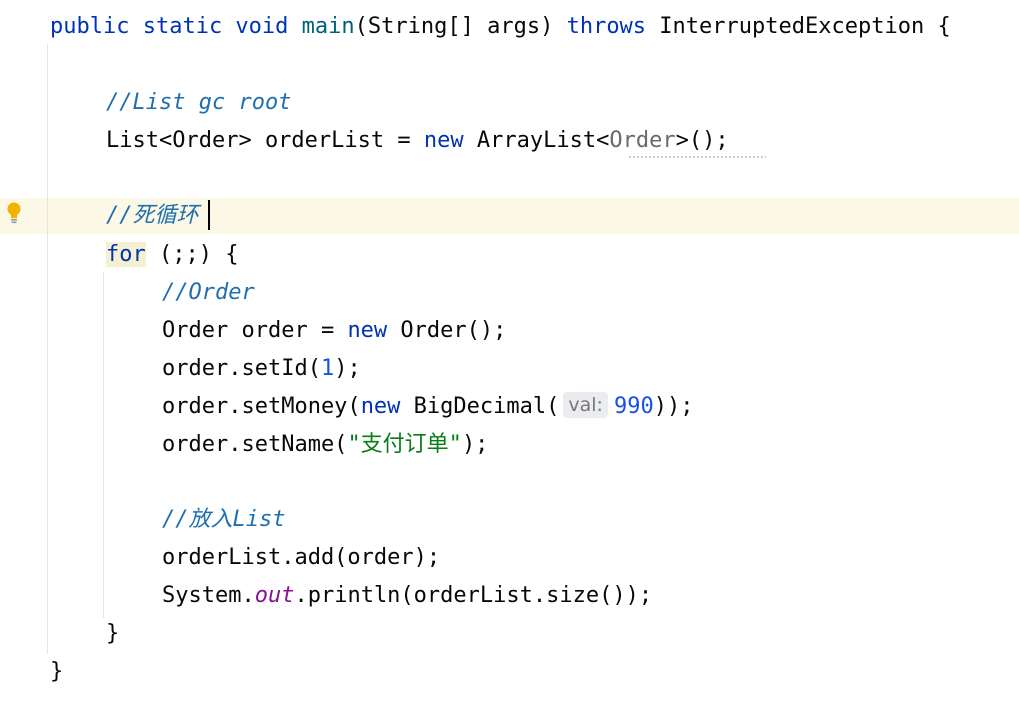 This screenshot has height=713, width=1019. I want to click on code-line-close-for: }, so click(112, 634).